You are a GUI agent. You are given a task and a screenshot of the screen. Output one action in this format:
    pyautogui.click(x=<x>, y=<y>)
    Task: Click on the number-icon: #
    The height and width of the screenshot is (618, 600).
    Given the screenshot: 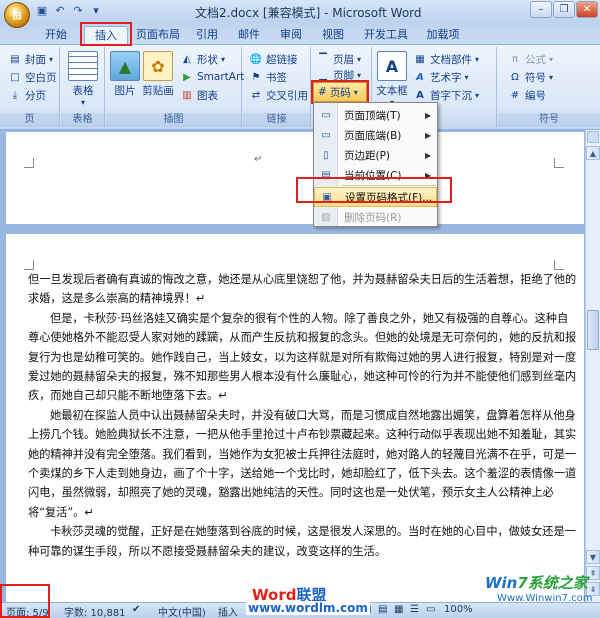 What is the action you would take?
    pyautogui.click(x=515, y=95)
    